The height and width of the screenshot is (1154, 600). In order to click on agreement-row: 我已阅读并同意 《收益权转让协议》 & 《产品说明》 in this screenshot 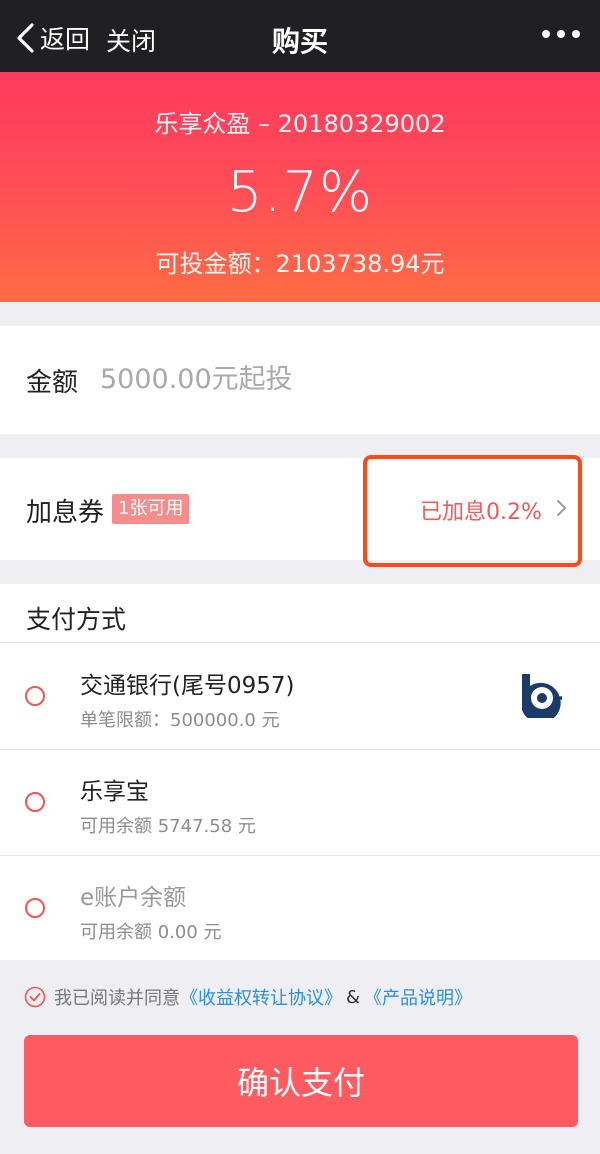, I will do `click(248, 997)`.